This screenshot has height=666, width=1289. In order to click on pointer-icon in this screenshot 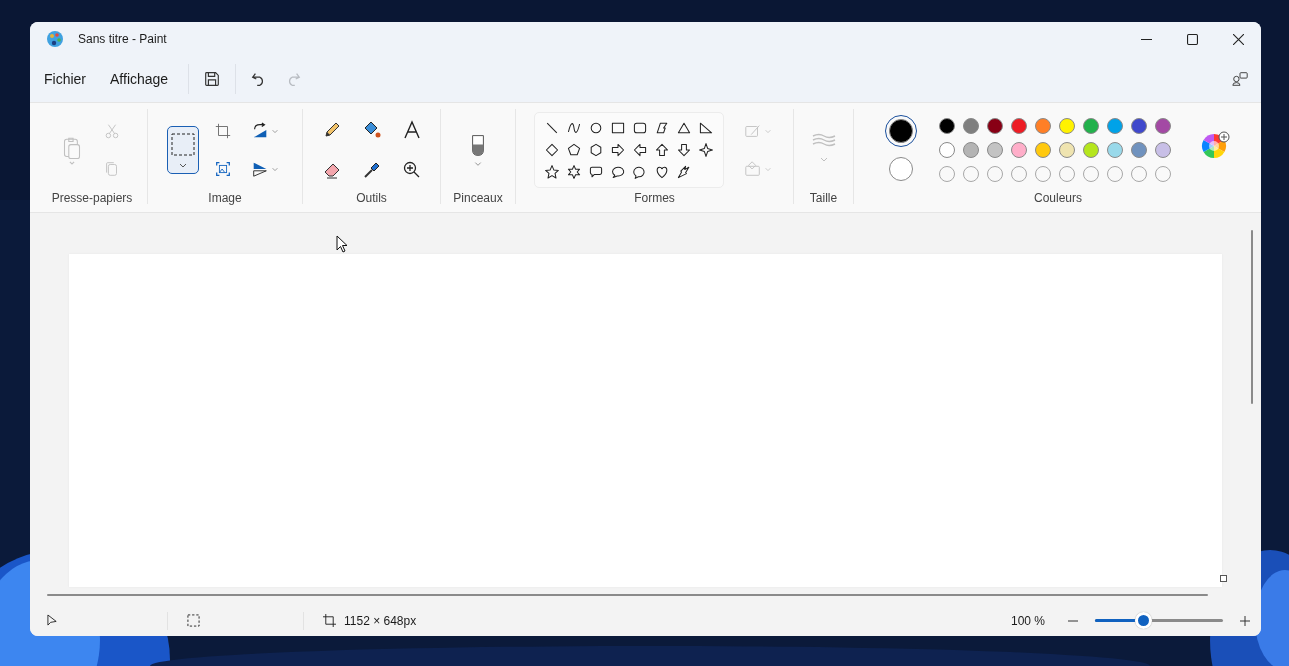, I will do `click(52, 620)`.